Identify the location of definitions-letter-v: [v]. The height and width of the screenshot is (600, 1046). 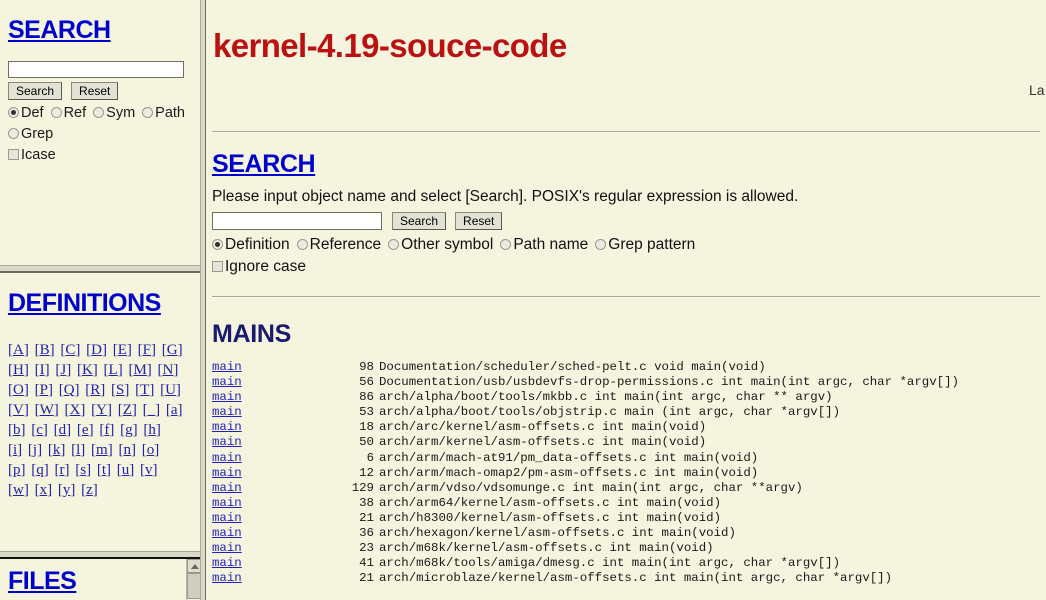
(149, 470).